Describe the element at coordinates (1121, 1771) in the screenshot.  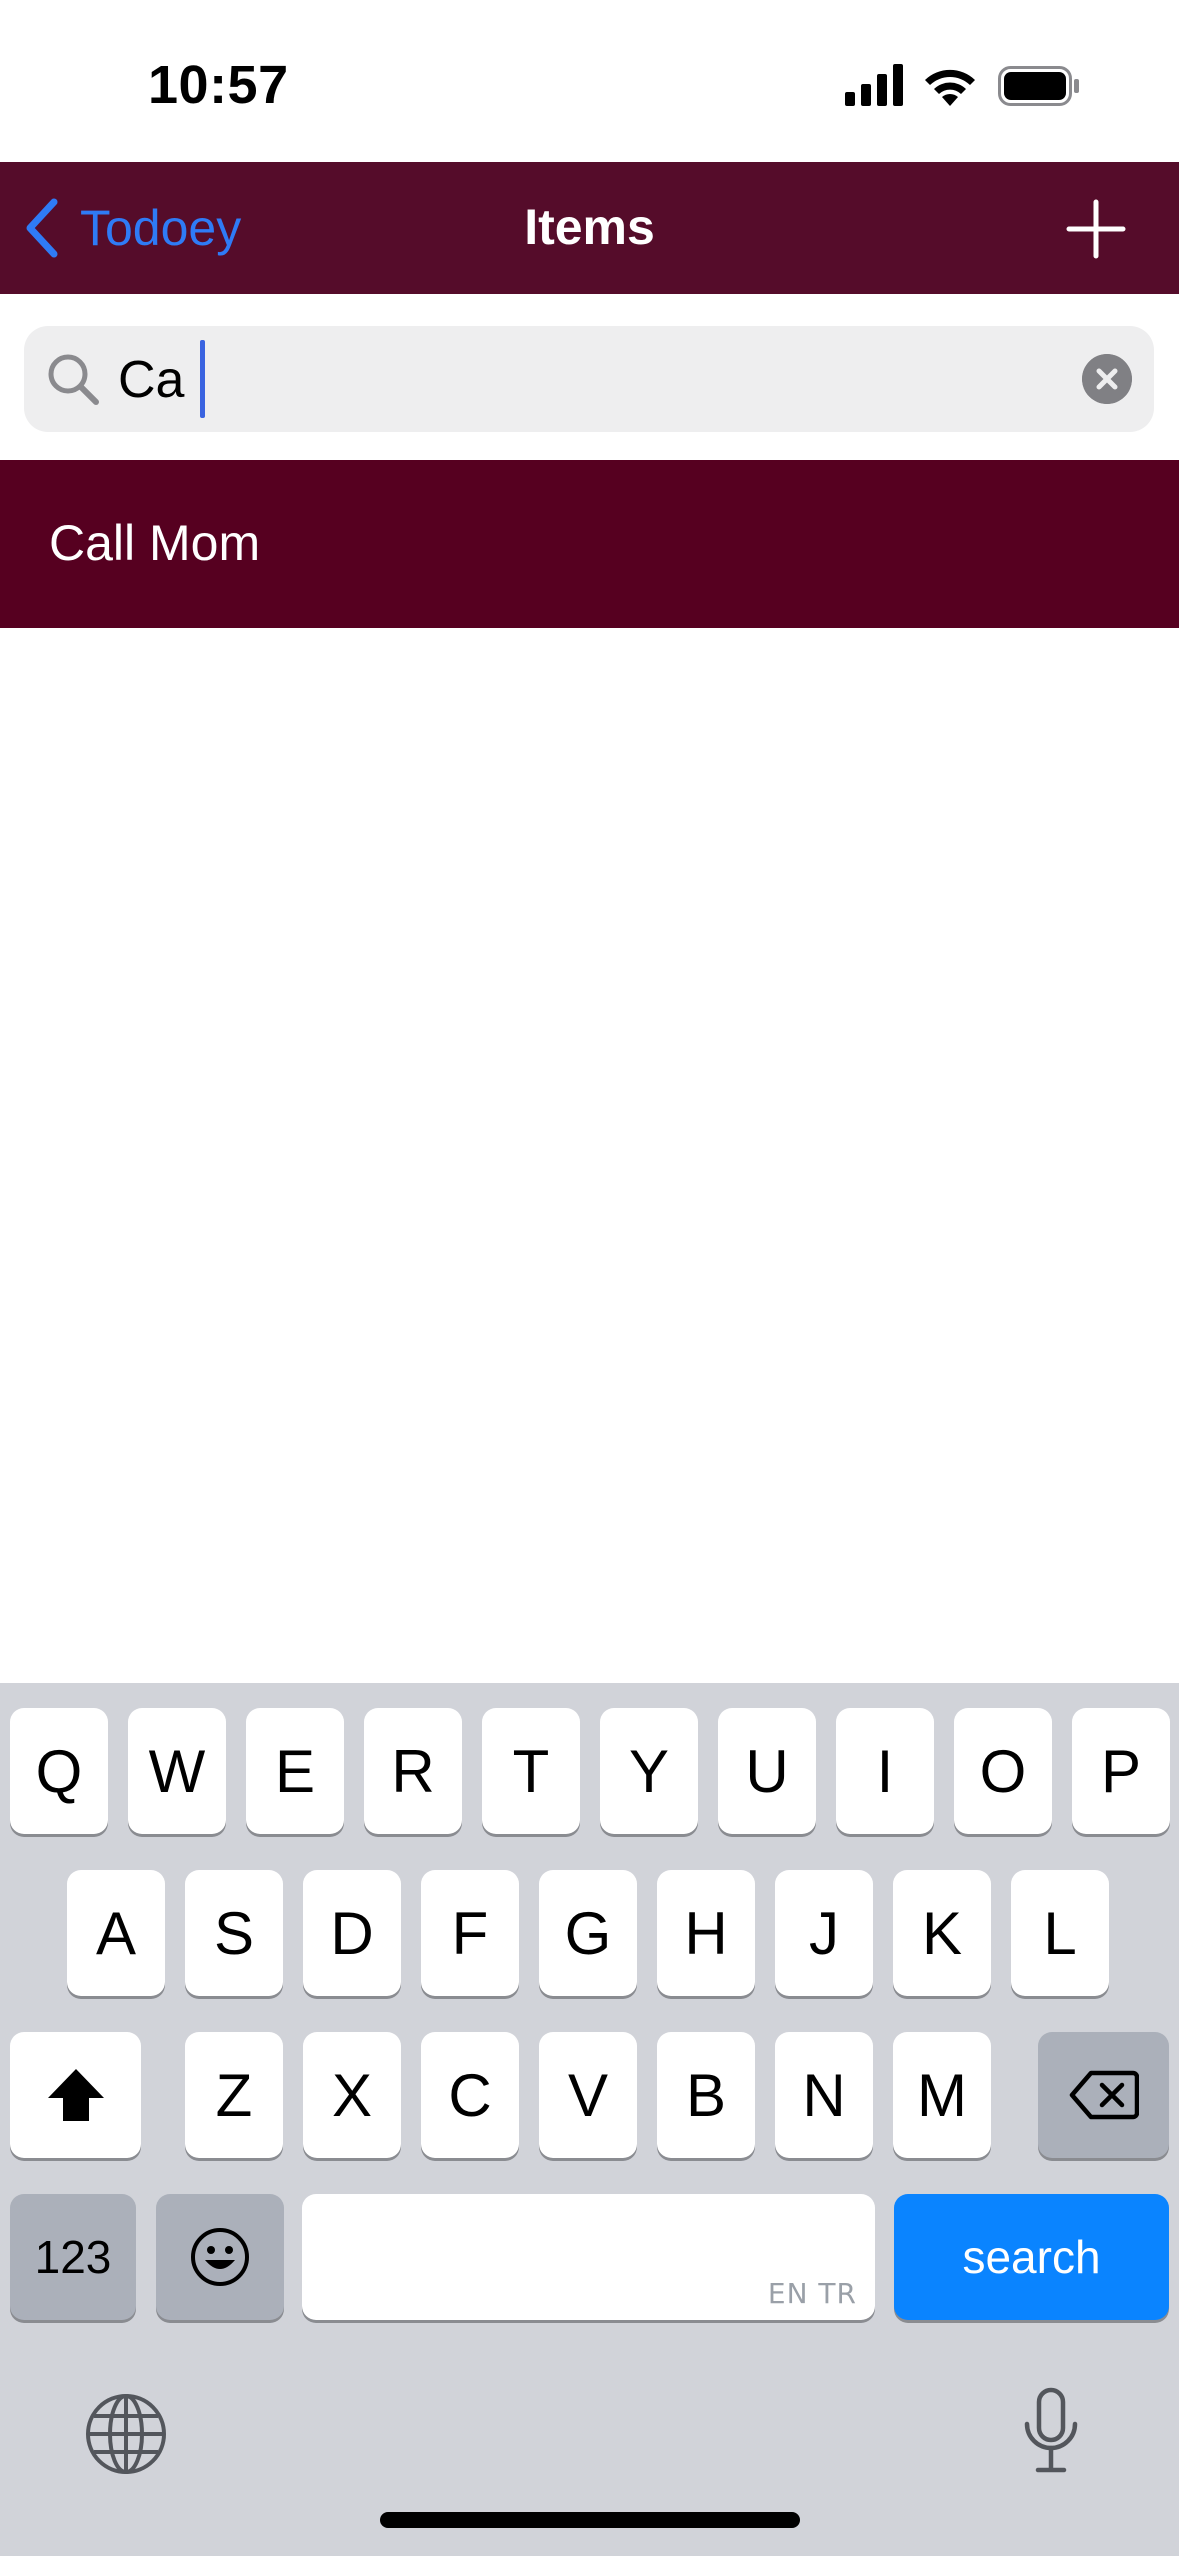
I see `key-p: P` at that location.